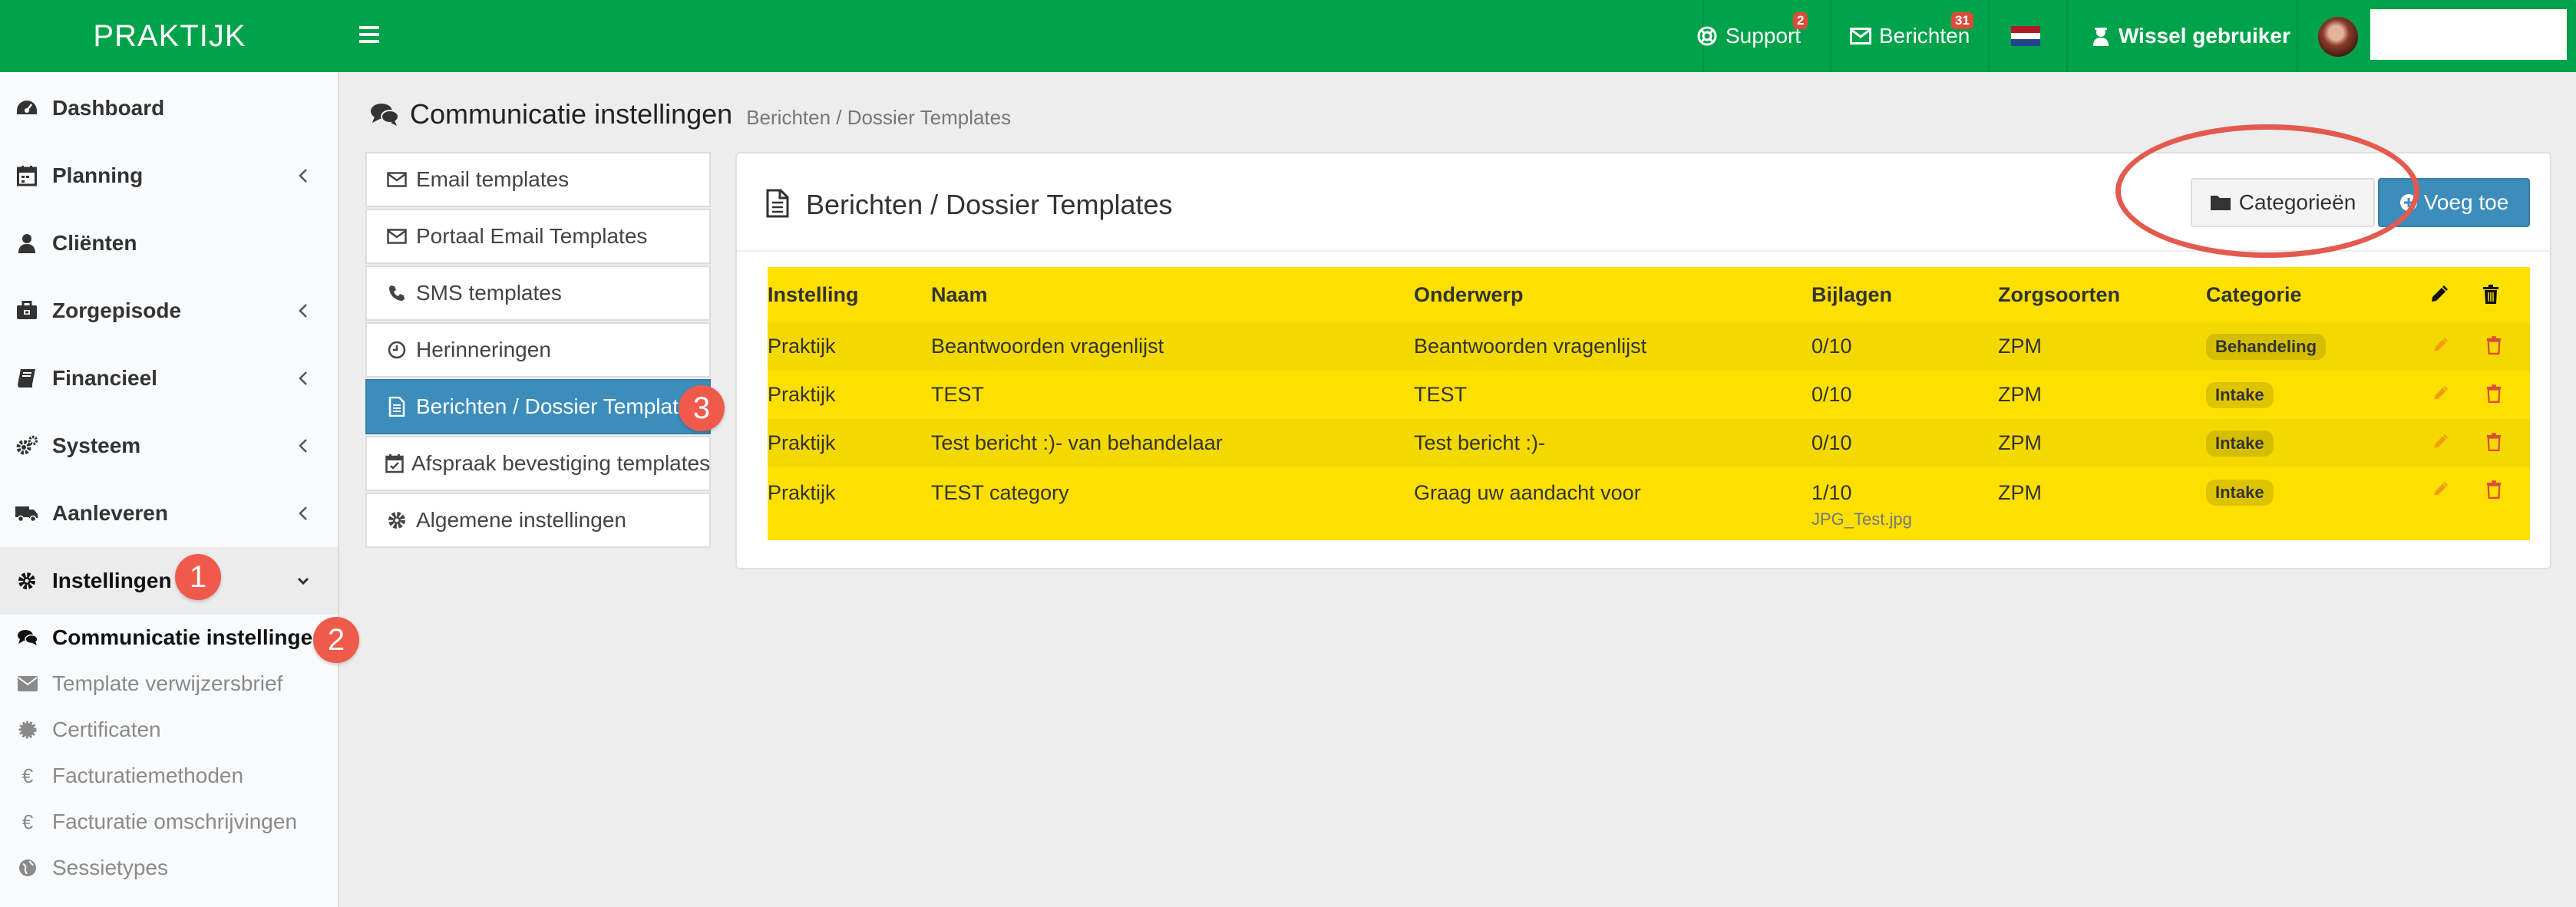  What do you see at coordinates (1905, 500) in the screenshot?
I see `cell-bijlagen: 1/10 JPG_Test.jpg` at bounding box center [1905, 500].